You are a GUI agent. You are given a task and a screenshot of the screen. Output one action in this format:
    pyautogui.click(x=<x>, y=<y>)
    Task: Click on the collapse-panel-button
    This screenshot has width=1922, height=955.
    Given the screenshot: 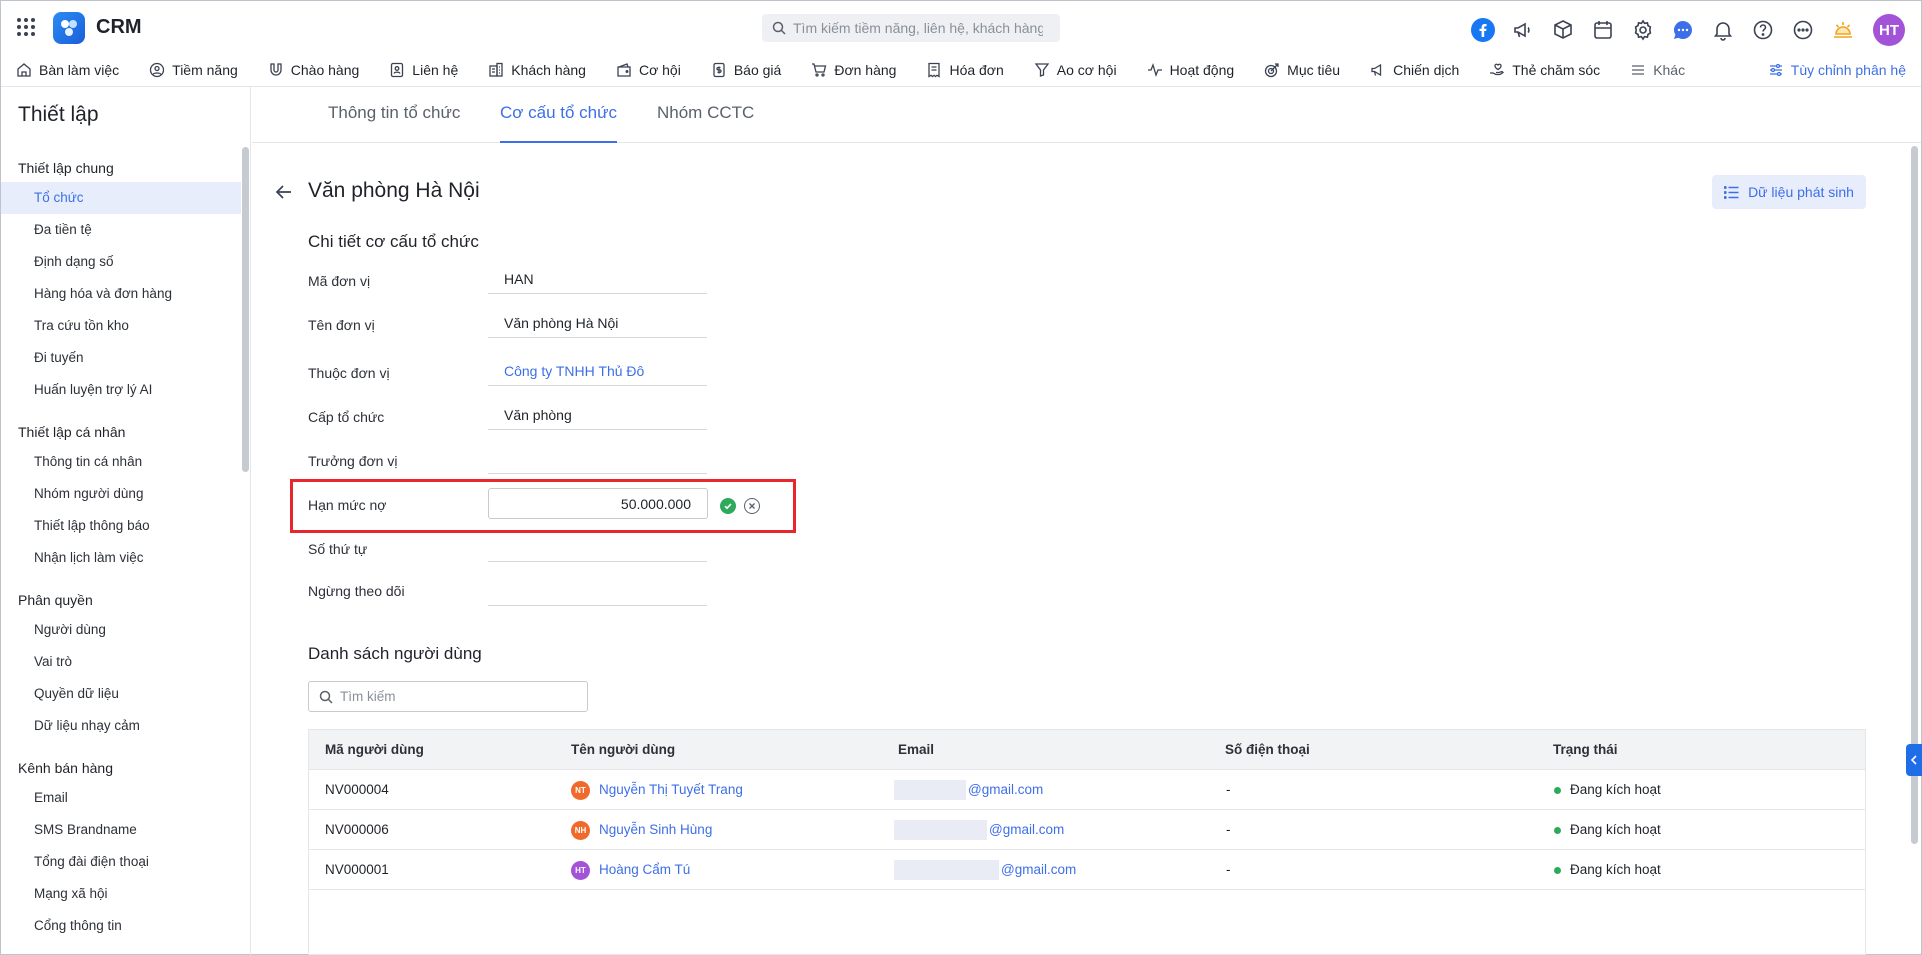 What is the action you would take?
    pyautogui.click(x=1914, y=760)
    